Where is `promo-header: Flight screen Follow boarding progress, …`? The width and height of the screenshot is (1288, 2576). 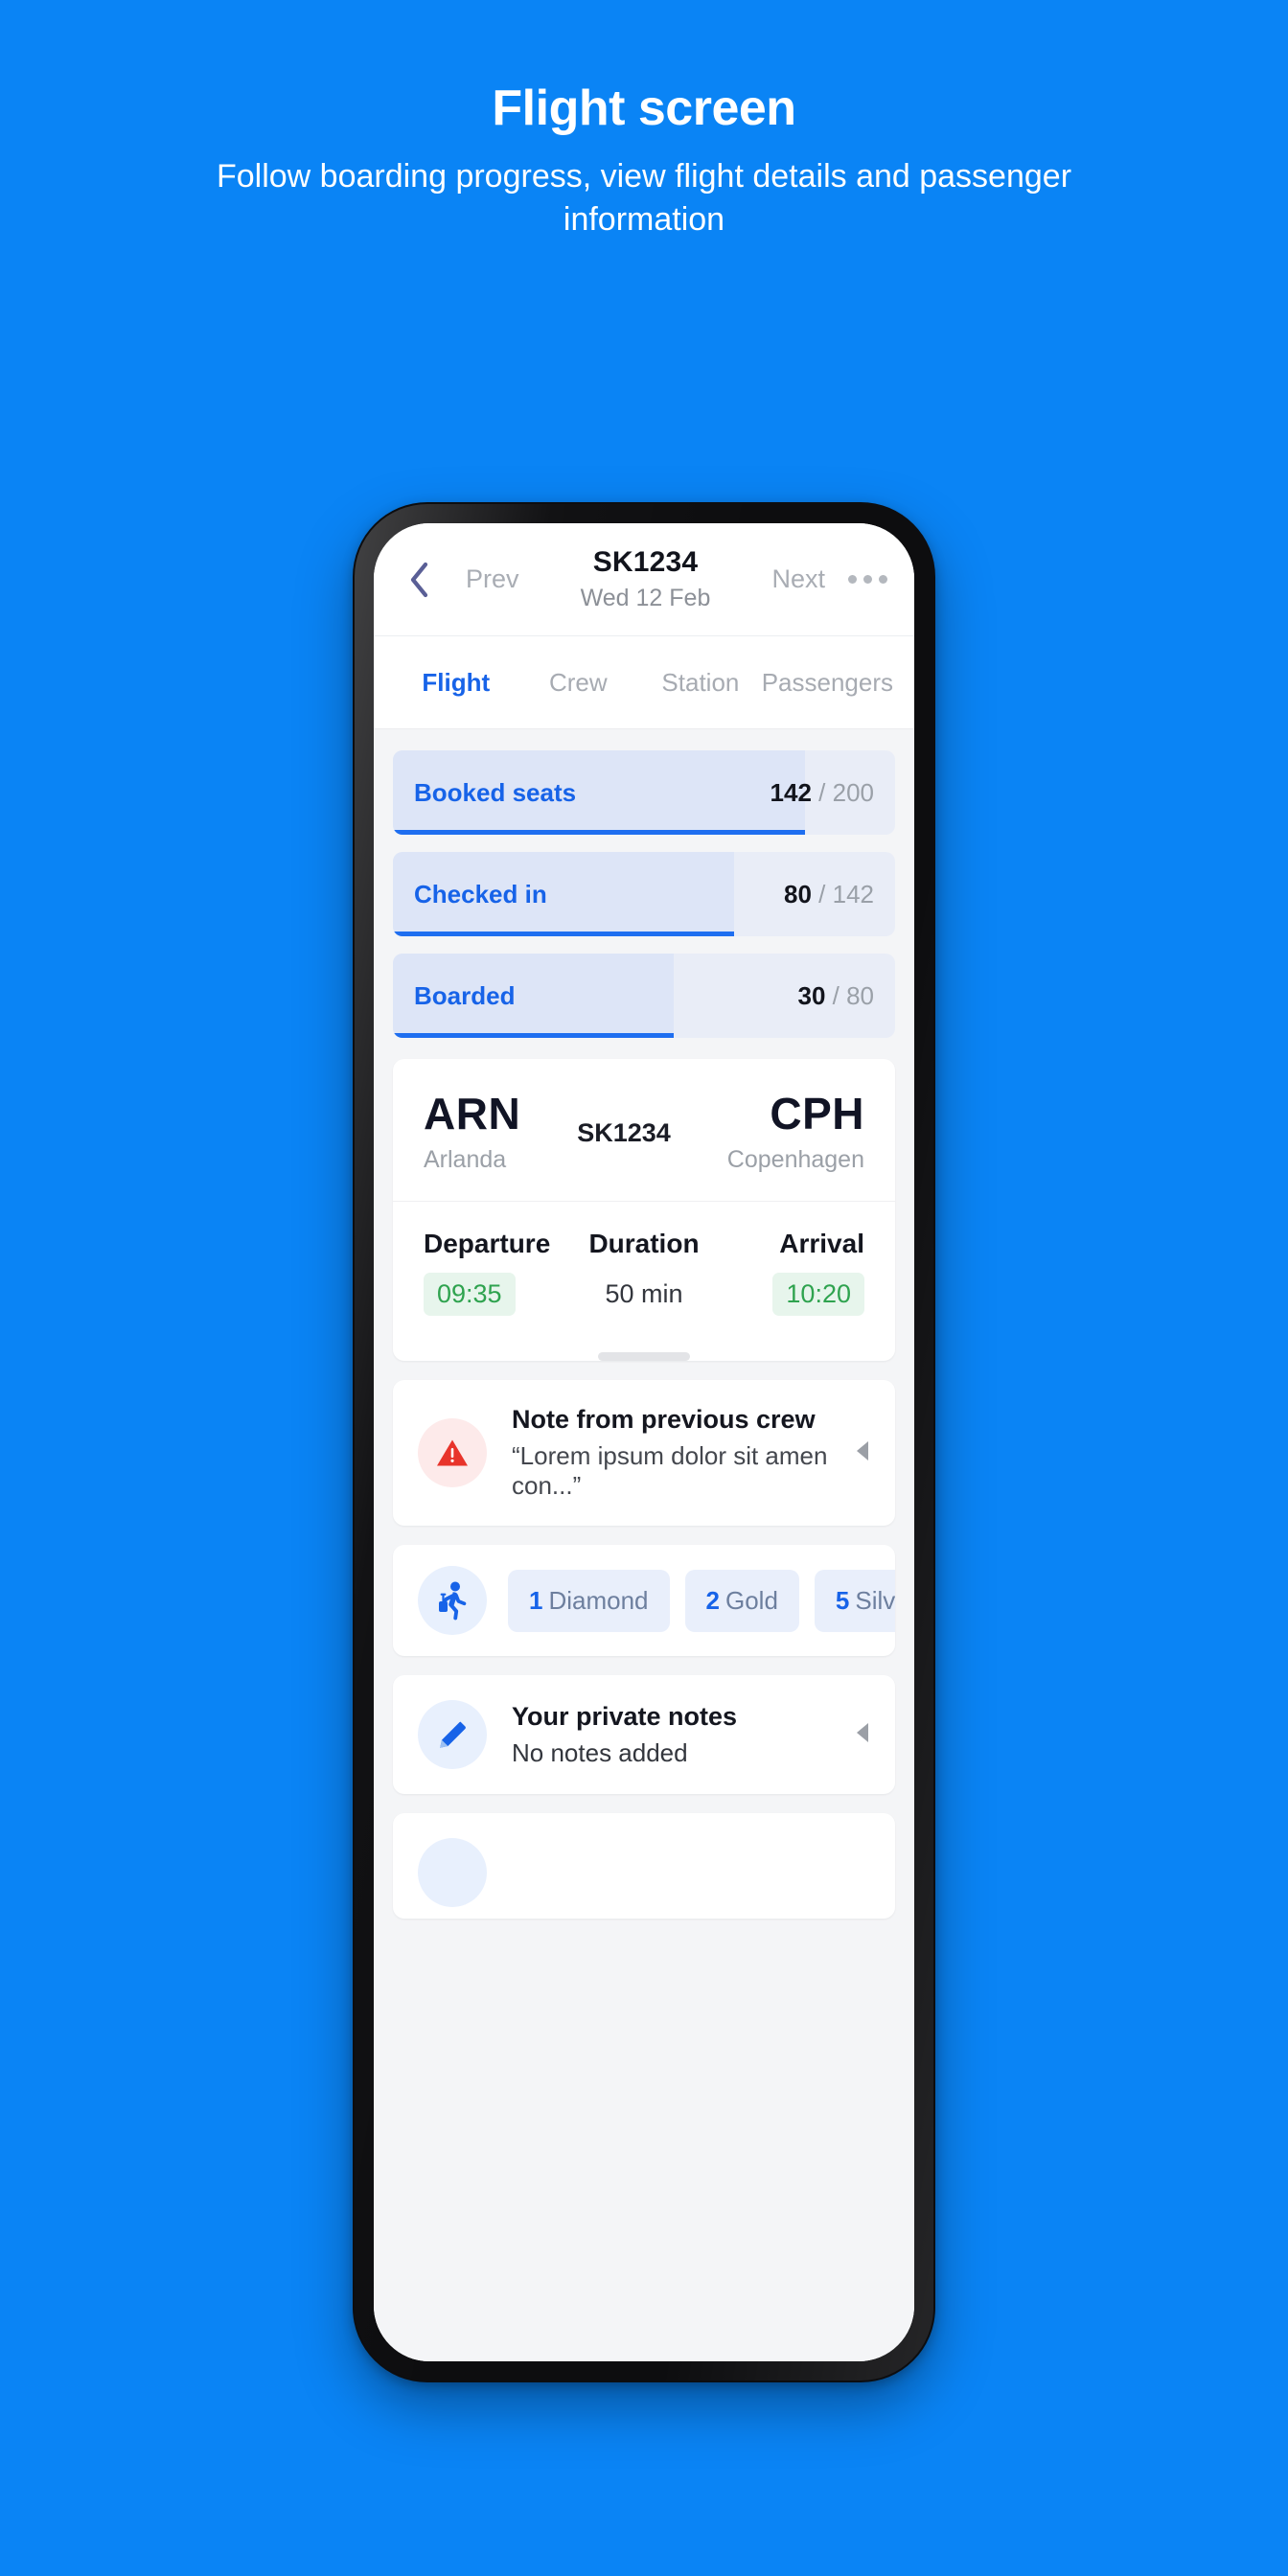
promo-header: Flight screen Follow boarding progress, … is located at coordinates (644, 121).